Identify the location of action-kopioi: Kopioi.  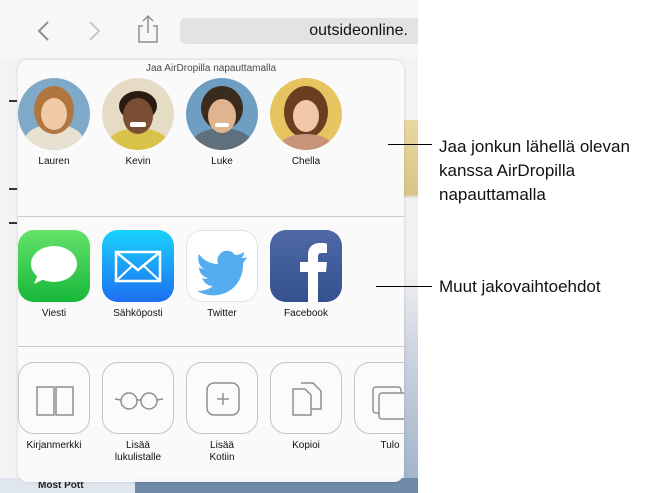
(306, 407).